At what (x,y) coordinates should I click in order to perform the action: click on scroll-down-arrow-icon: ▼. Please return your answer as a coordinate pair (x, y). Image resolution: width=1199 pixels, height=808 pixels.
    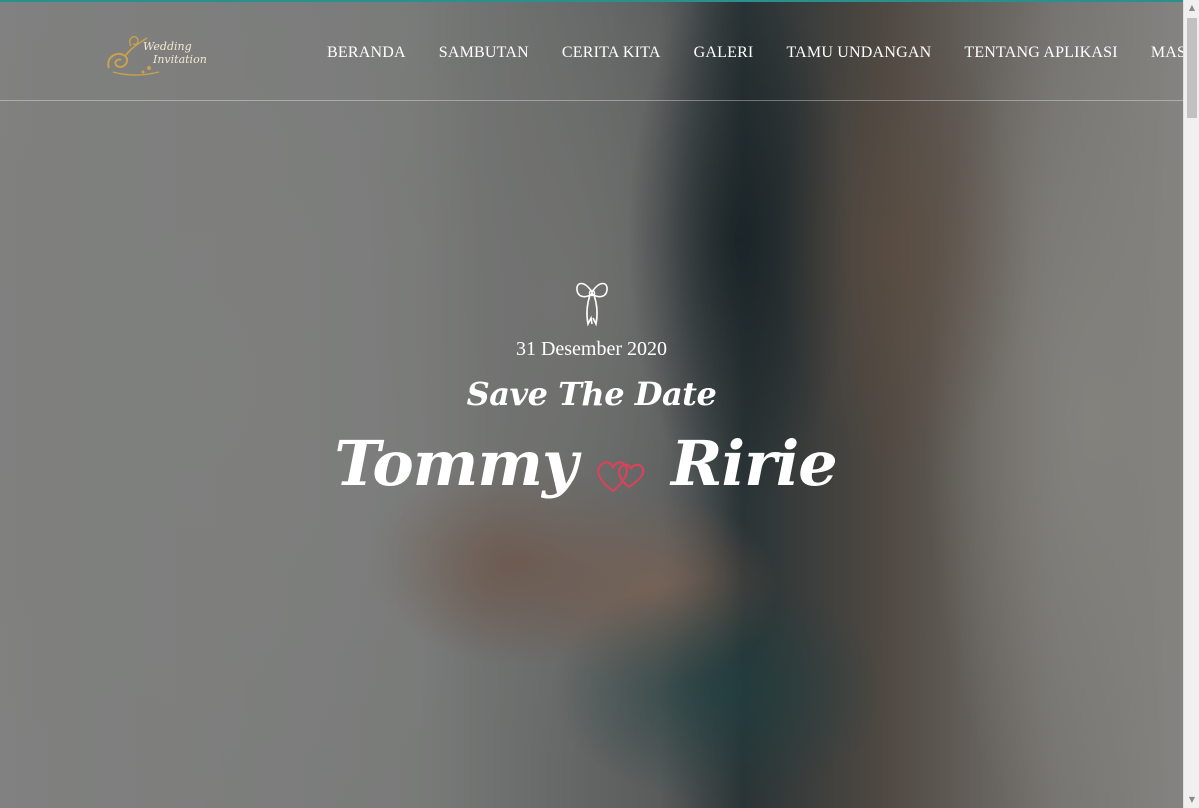
    Looking at the image, I should click on (1191, 800).